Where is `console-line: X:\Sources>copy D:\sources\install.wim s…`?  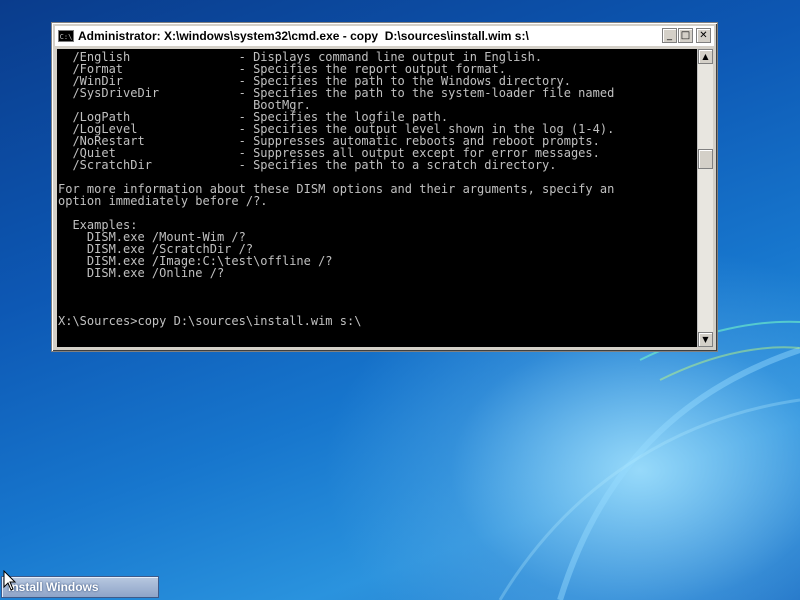 console-line: X:\Sources>copy D:\sources\install.wim s… is located at coordinates (210, 321).